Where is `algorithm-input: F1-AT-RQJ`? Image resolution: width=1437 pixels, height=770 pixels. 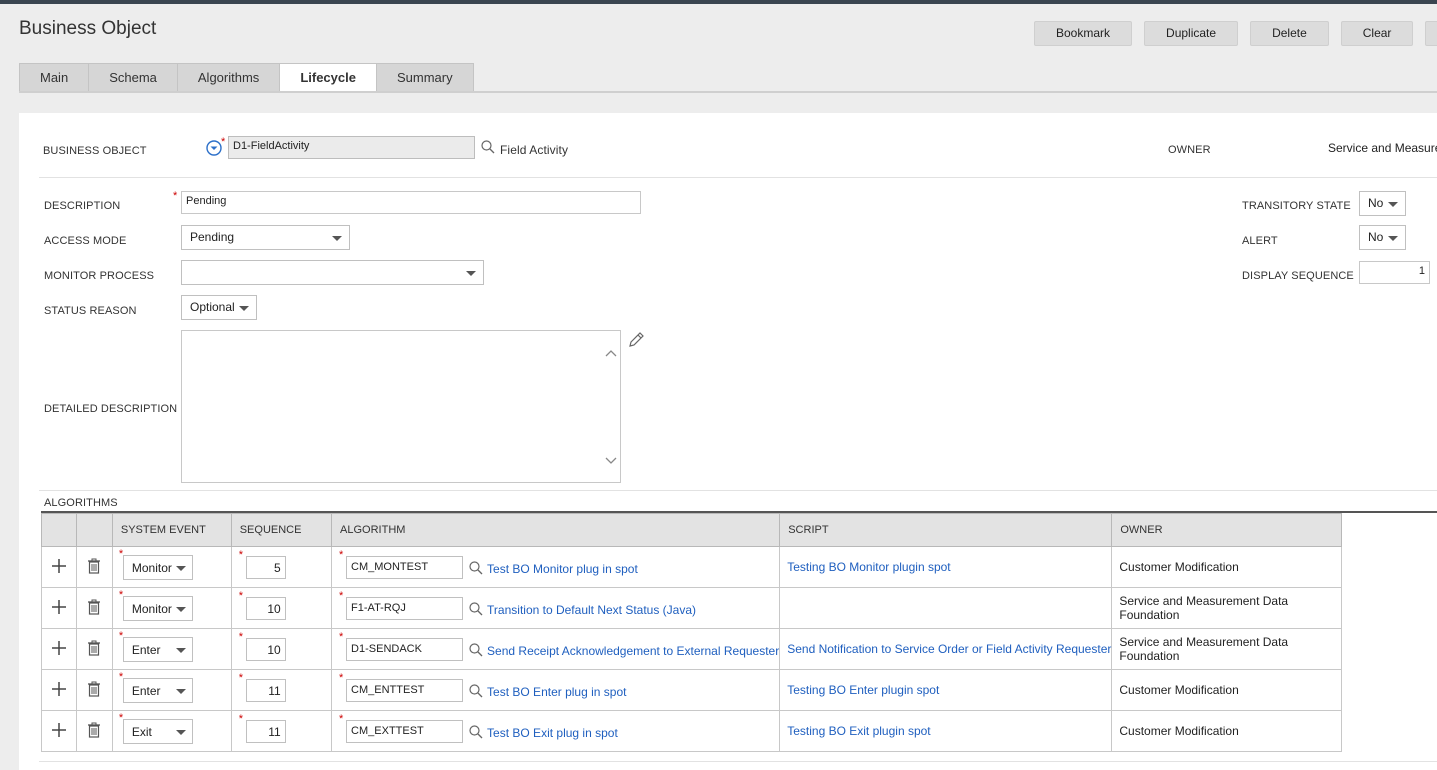
algorithm-input: F1-AT-RQJ is located at coordinates (405, 608).